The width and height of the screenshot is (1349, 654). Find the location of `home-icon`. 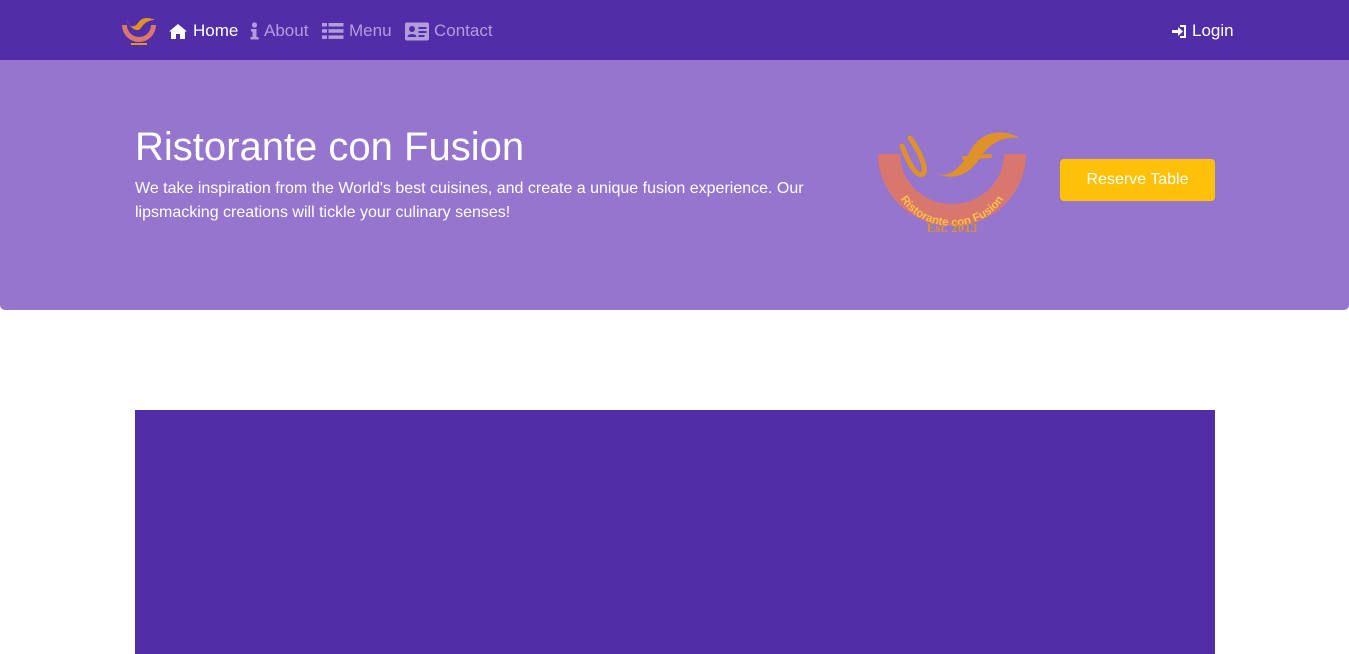

home-icon is located at coordinates (178, 31).